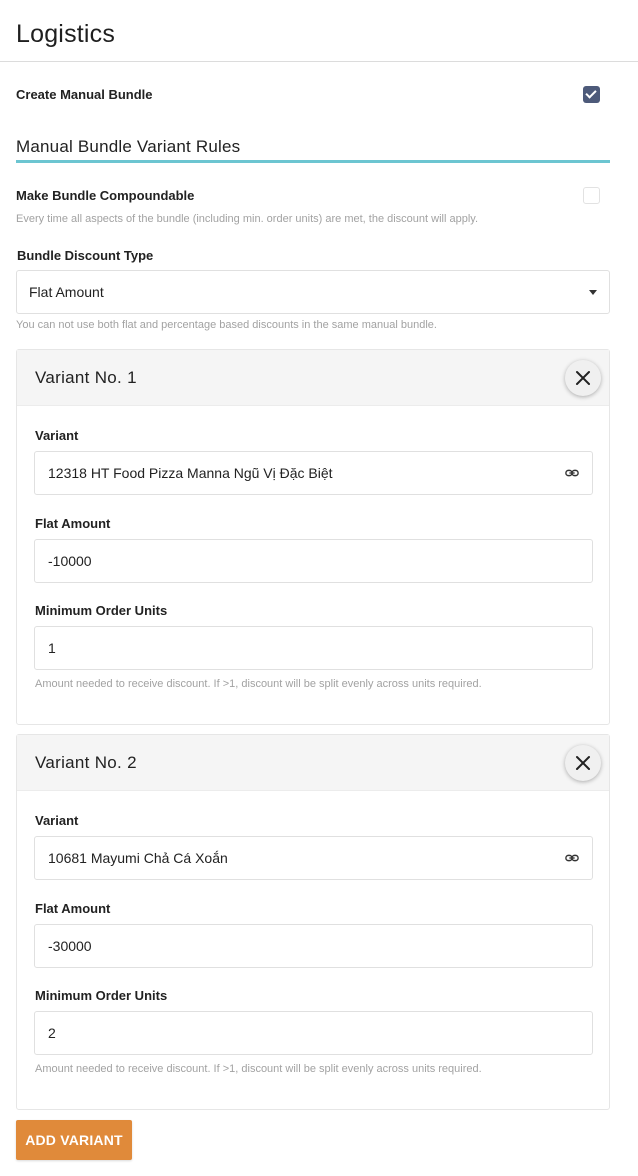 This screenshot has height=1176, width=638. I want to click on min-order-units-input: 2, so click(313, 1033).